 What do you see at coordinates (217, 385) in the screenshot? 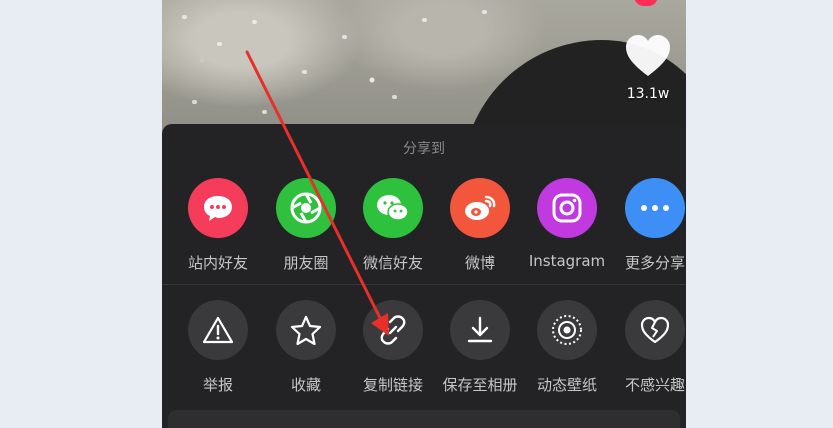
I see `action-label: 举报` at bounding box center [217, 385].